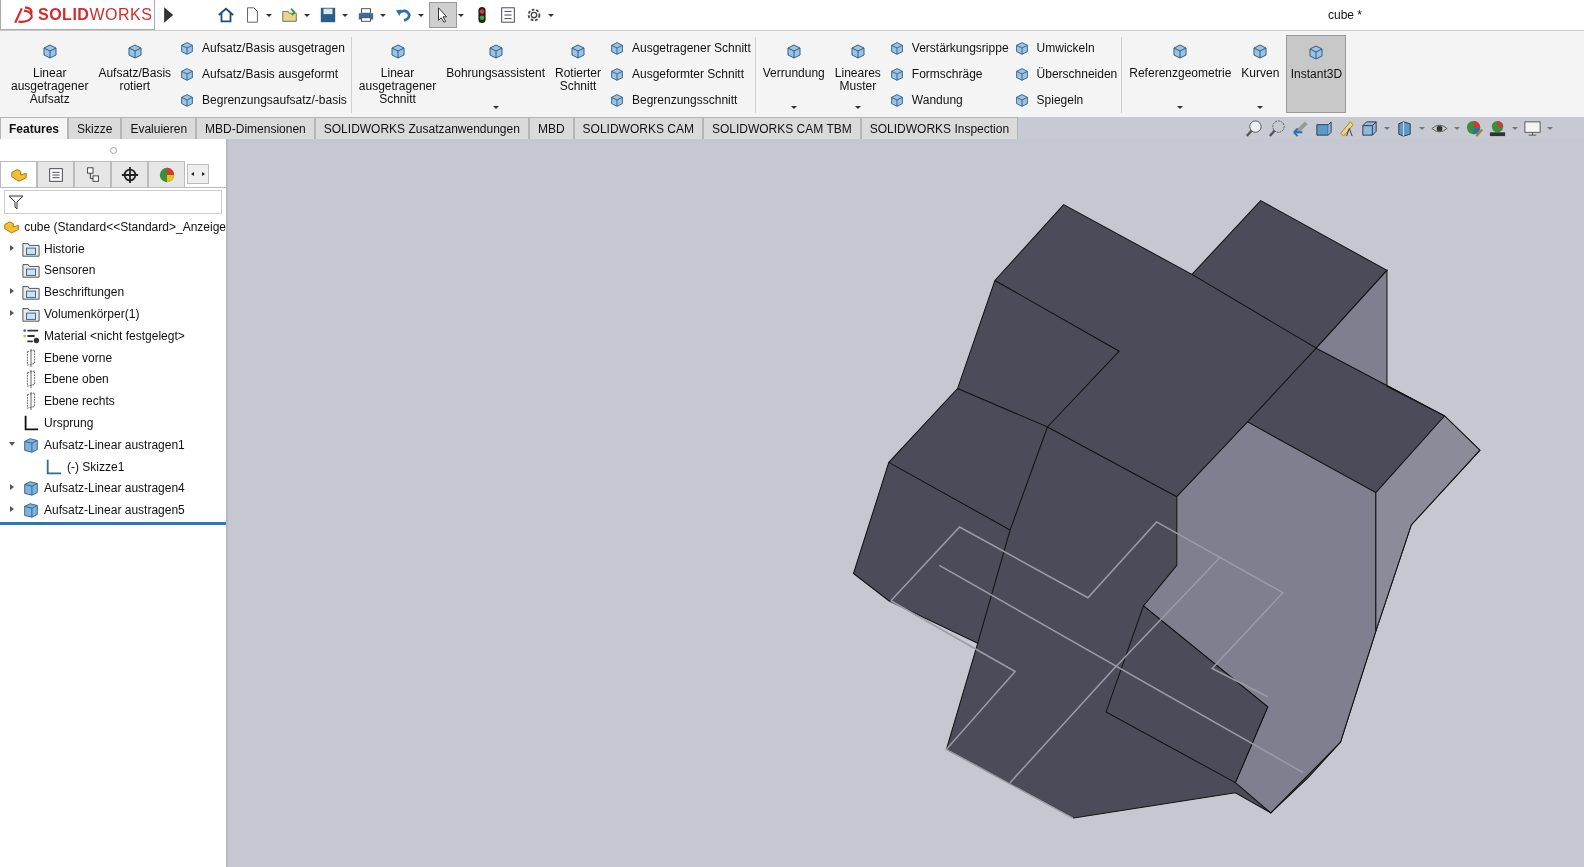 The height and width of the screenshot is (867, 1584). What do you see at coordinates (16, 202) in the screenshot?
I see `filter-icon` at bounding box center [16, 202].